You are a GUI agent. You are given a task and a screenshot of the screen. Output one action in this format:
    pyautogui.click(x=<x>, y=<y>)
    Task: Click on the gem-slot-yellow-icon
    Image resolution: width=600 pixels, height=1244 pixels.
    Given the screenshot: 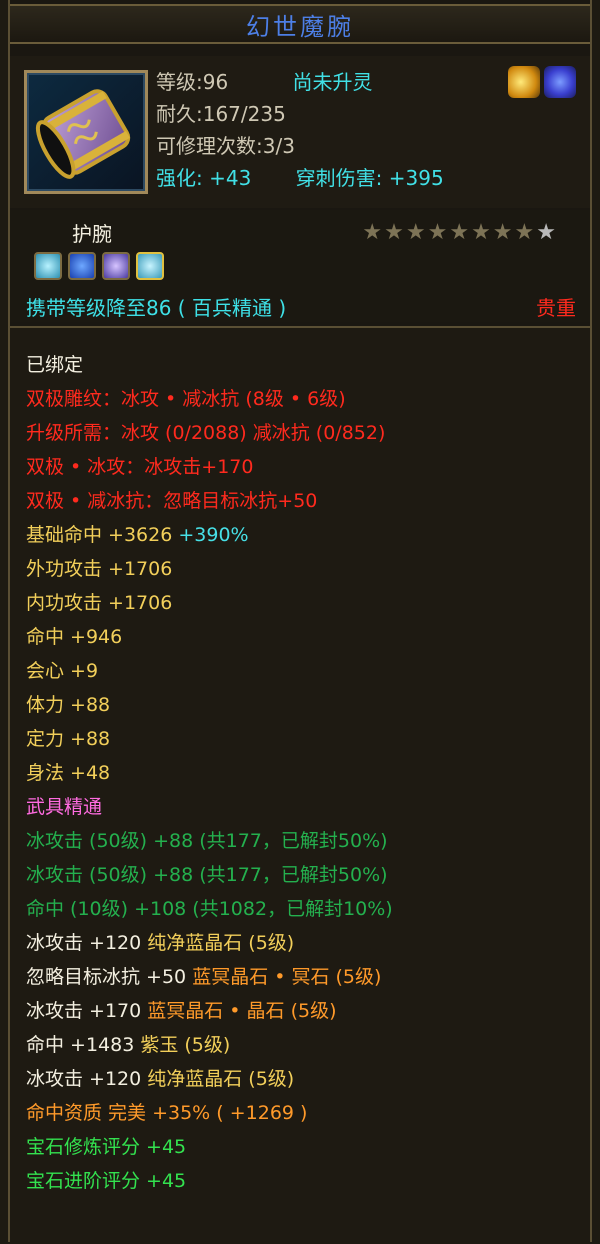 What is the action you would take?
    pyautogui.click(x=150, y=266)
    